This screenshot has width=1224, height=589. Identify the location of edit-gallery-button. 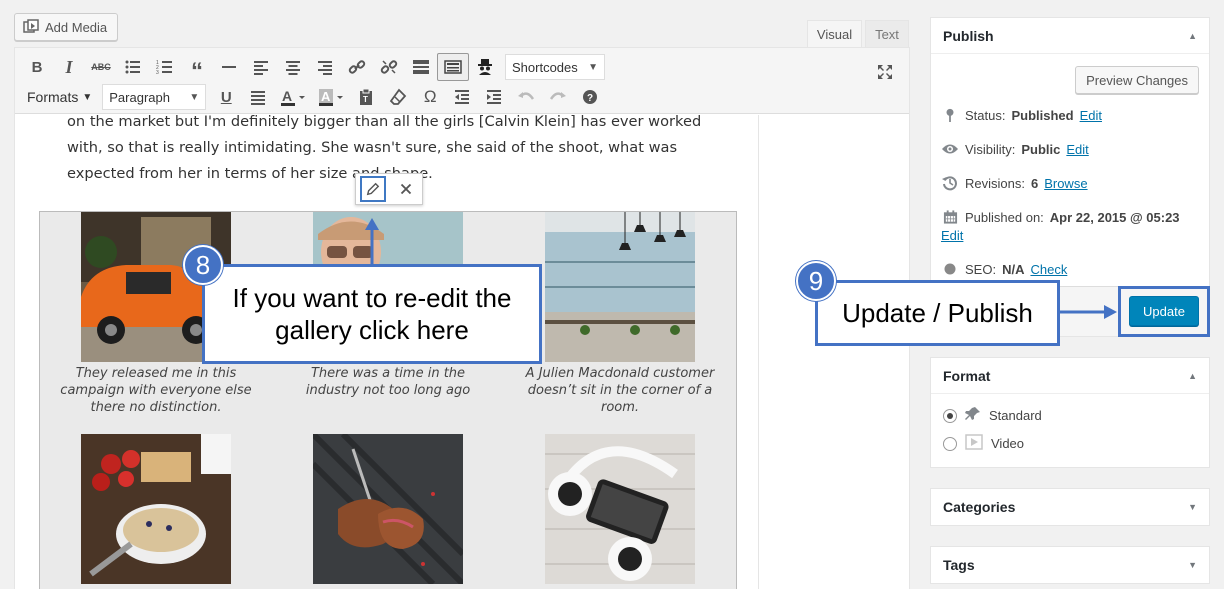
(372, 189).